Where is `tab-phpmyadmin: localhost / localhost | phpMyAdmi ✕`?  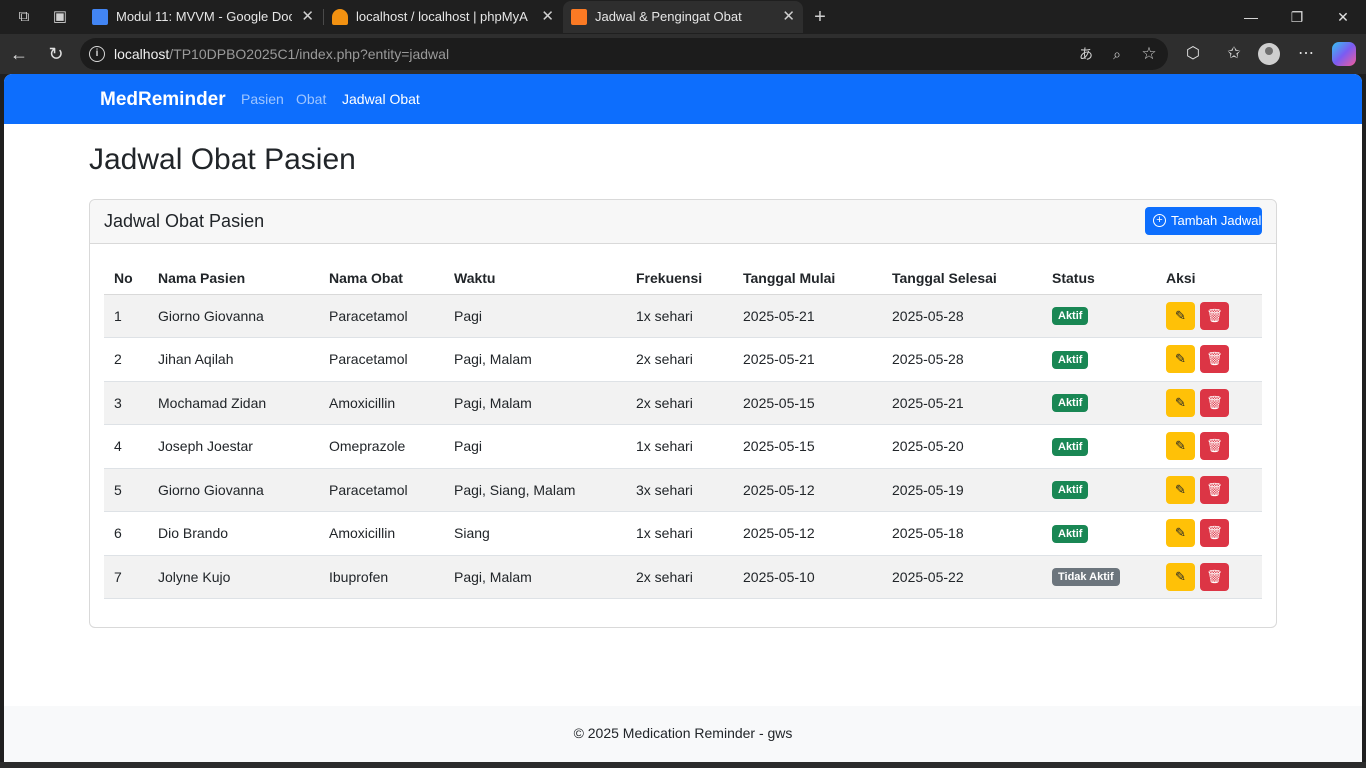 tab-phpmyadmin: localhost / localhost | phpMyAdmi ✕ is located at coordinates (443, 17).